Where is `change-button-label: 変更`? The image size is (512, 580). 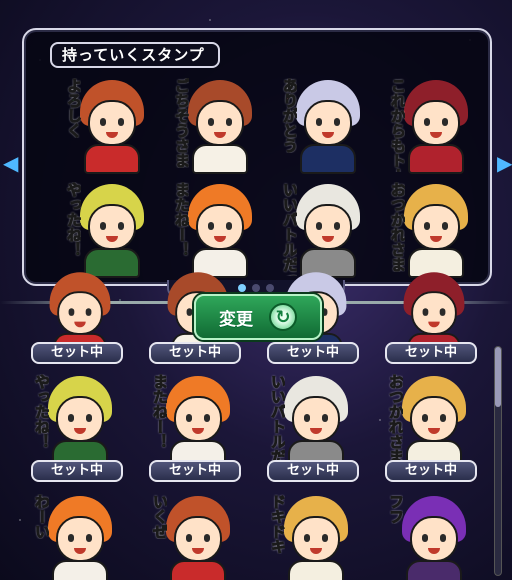 change-button-label: 変更 is located at coordinates (236, 319).